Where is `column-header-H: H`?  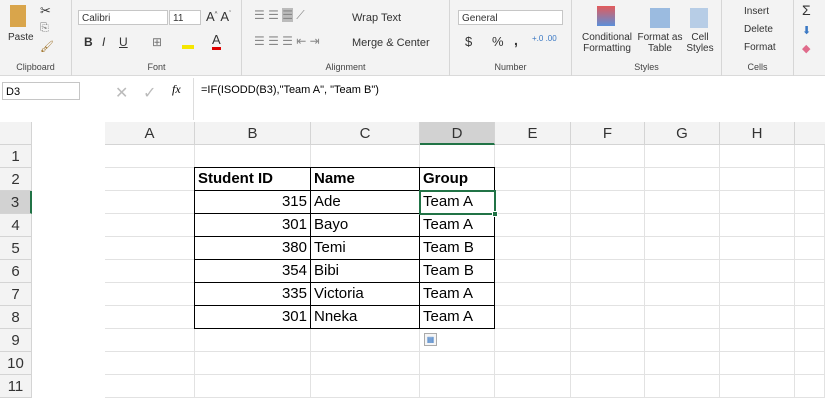
column-header-H: H is located at coordinates (757, 133).